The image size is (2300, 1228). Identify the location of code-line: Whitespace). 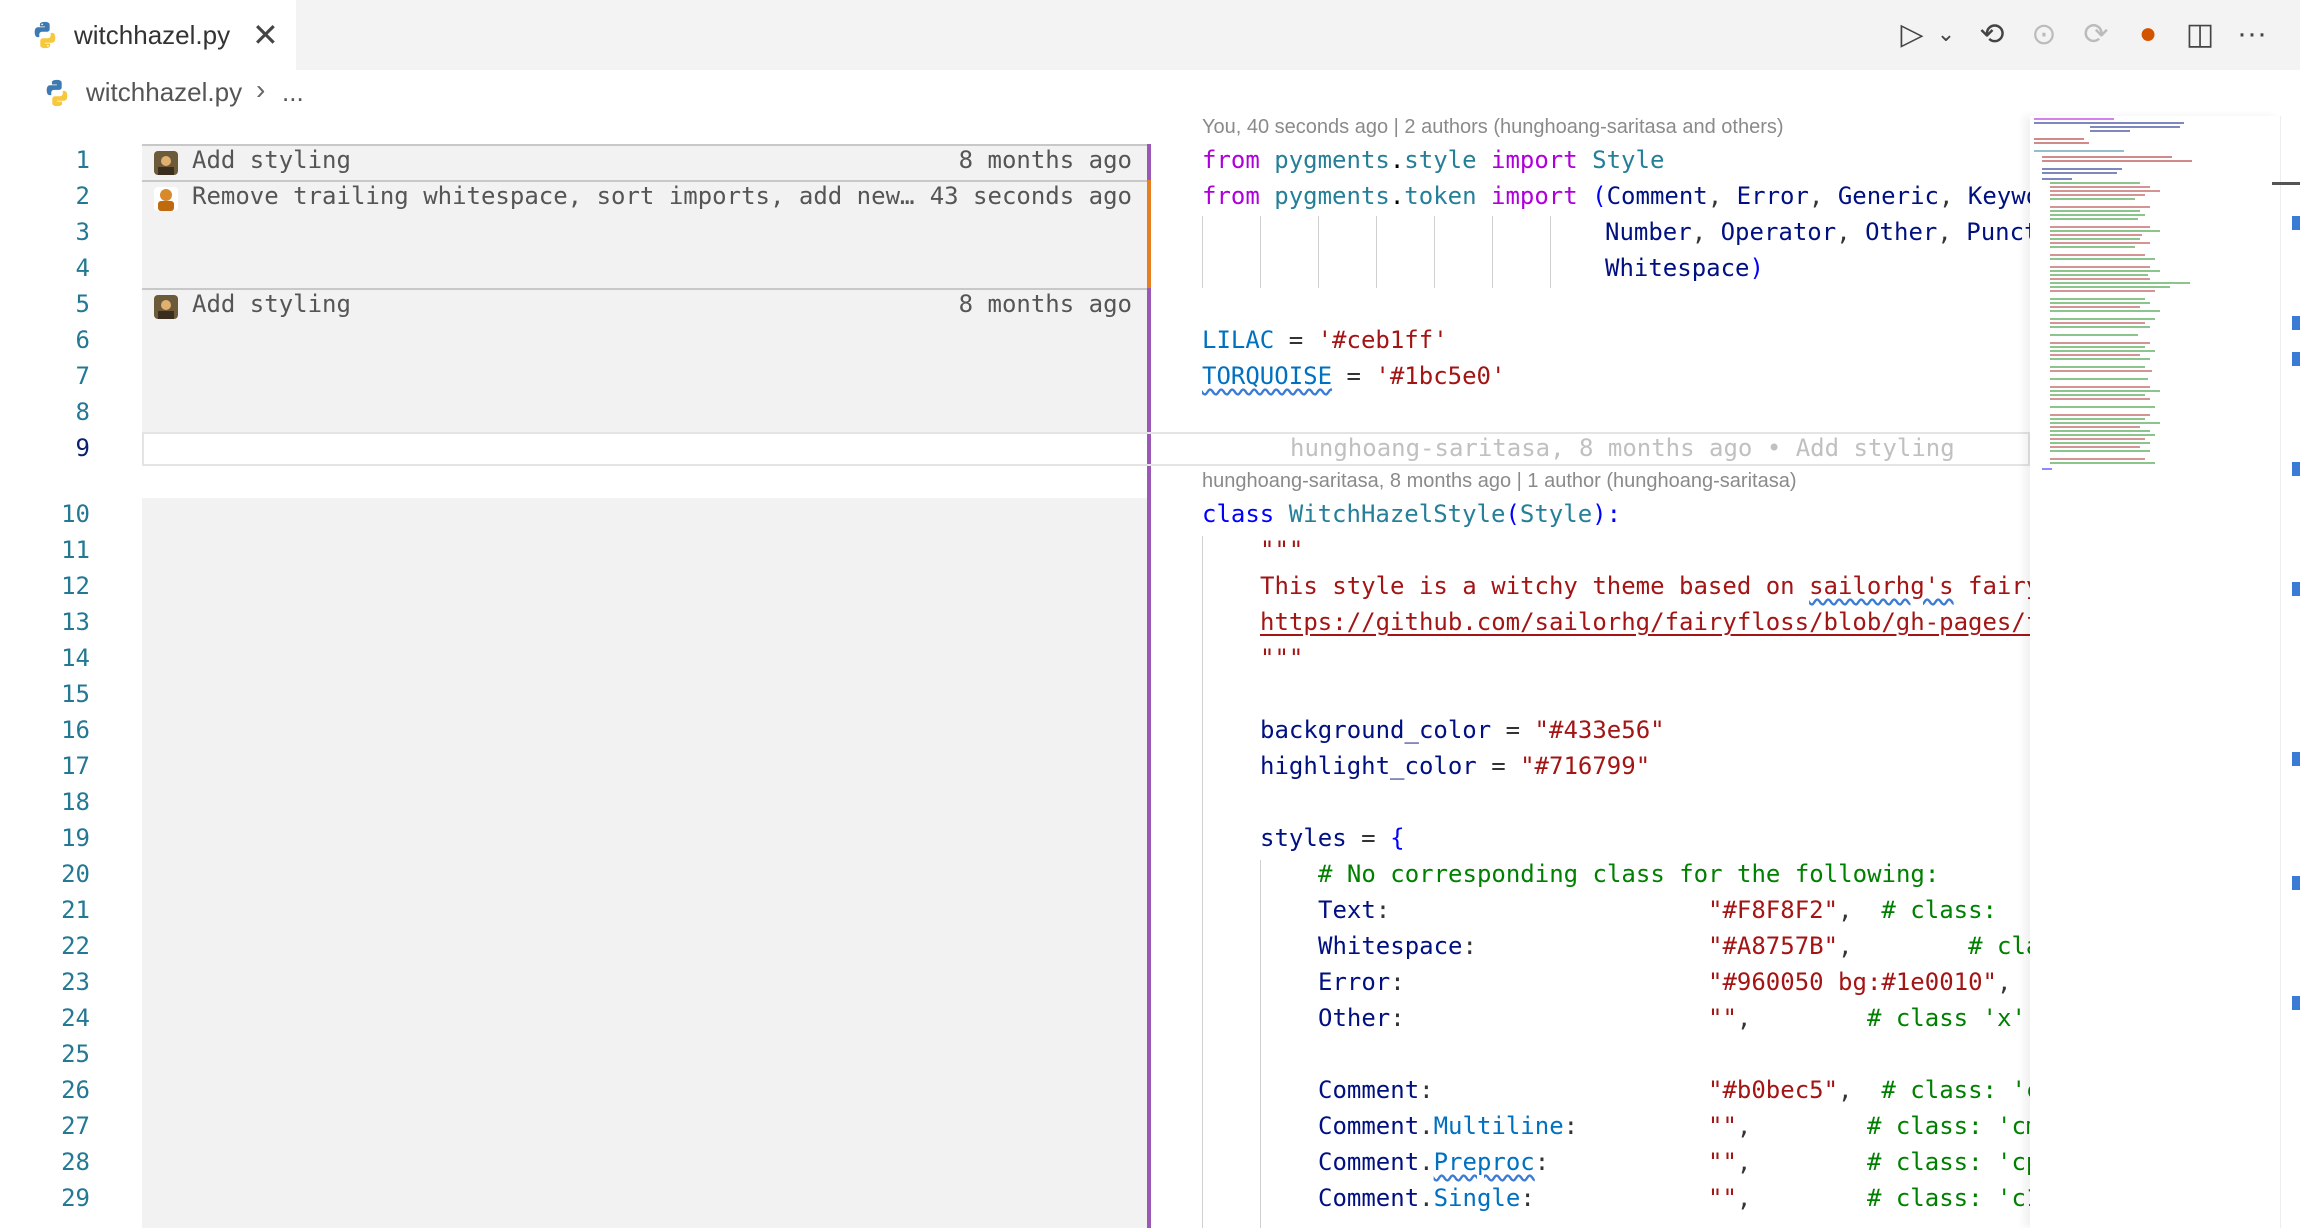
(1684, 268).